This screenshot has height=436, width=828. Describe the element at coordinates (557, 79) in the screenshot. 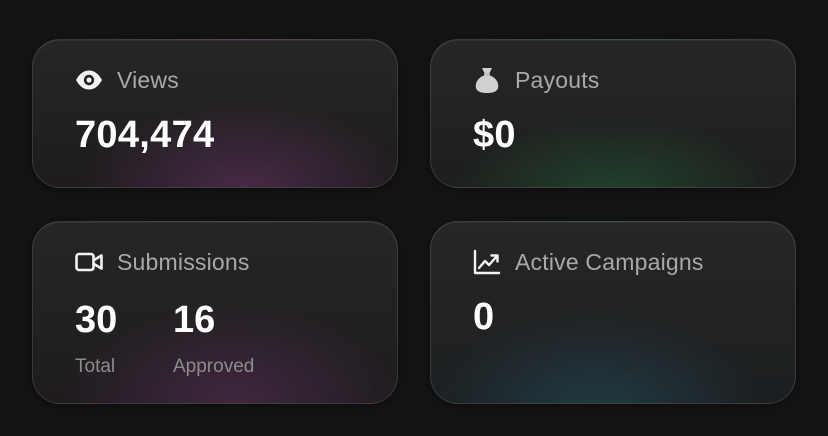

I see `payouts-title: Payouts` at that location.